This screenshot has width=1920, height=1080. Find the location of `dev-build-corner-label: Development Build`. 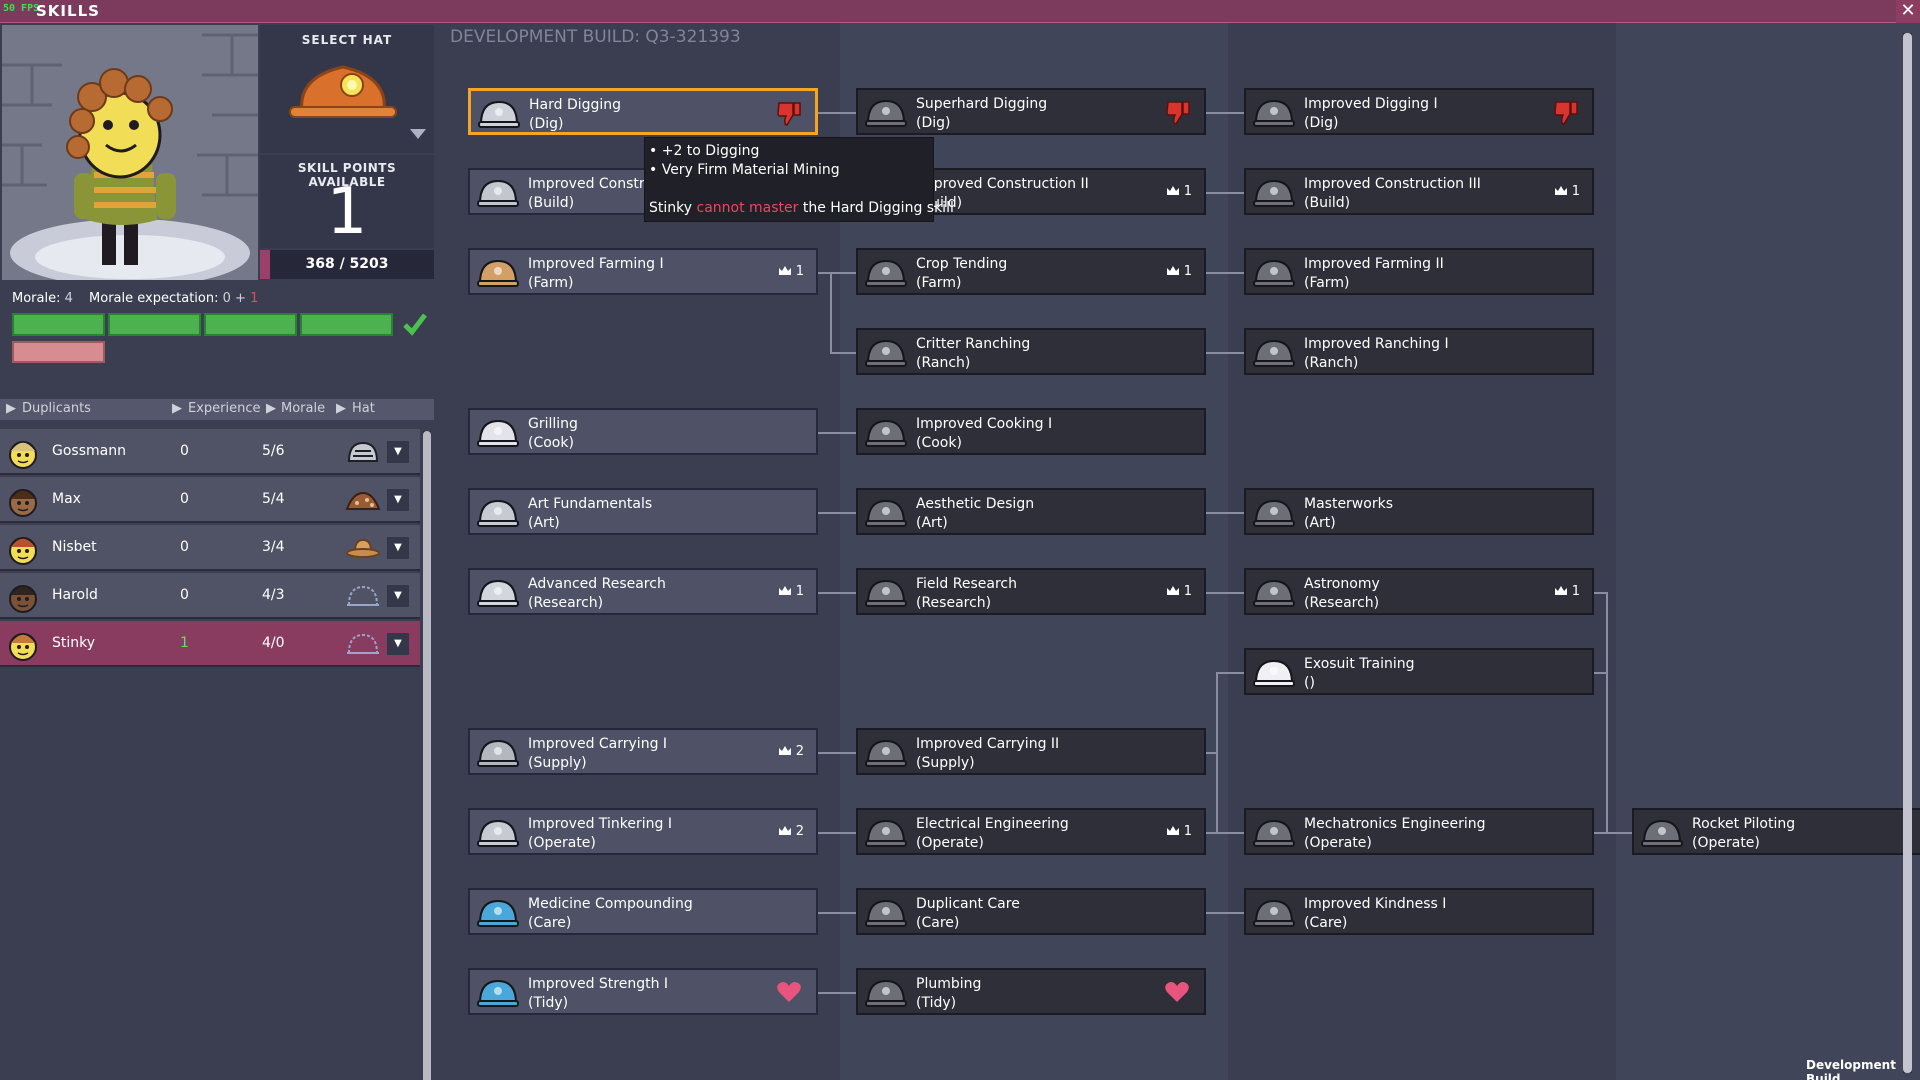

dev-build-corner-label: Development Build is located at coordinates (1851, 1069).